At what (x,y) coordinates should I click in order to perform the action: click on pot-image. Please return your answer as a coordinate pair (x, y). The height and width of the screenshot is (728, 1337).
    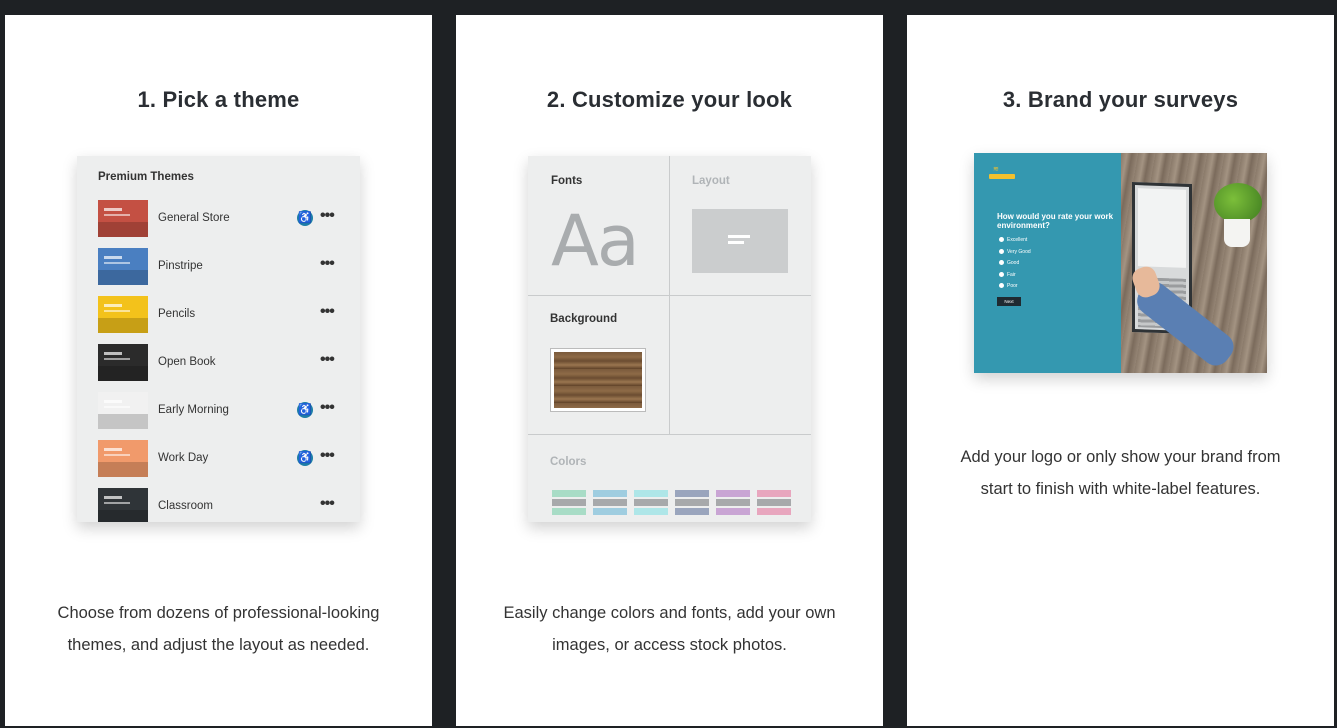
    Looking at the image, I should click on (1237, 233).